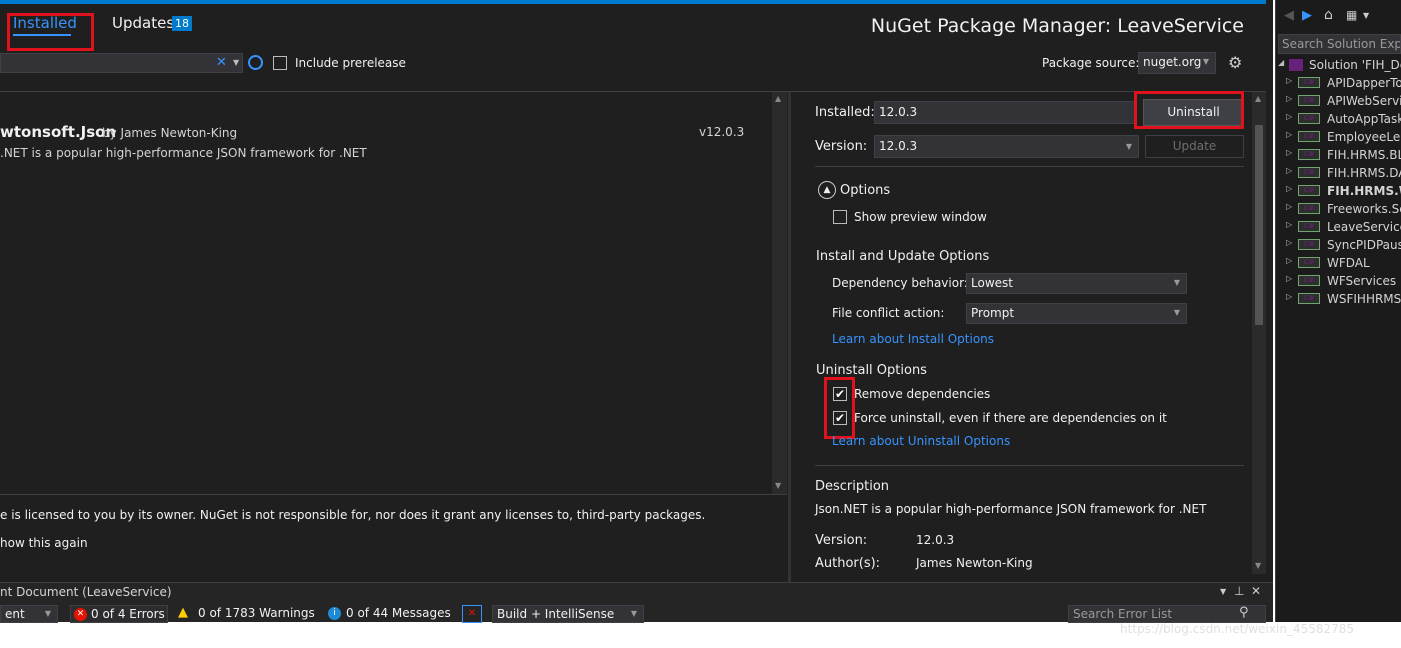 The image size is (1401, 648). Describe the element at coordinates (903, 256) in the screenshot. I see `install-update-heading: Install and Update Options` at that location.